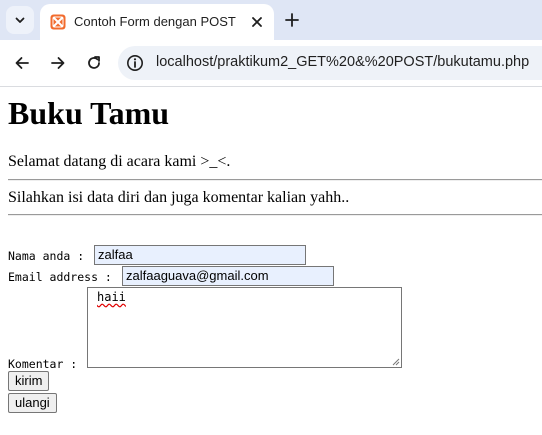 This screenshot has width=542, height=435. I want to click on page-title: Buku Tamu, so click(89, 113).